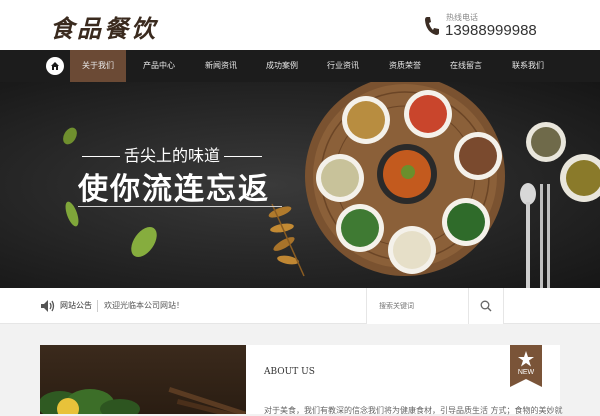 Image resolution: width=600 pixels, height=416 pixels. I want to click on search-button, so click(486, 306).